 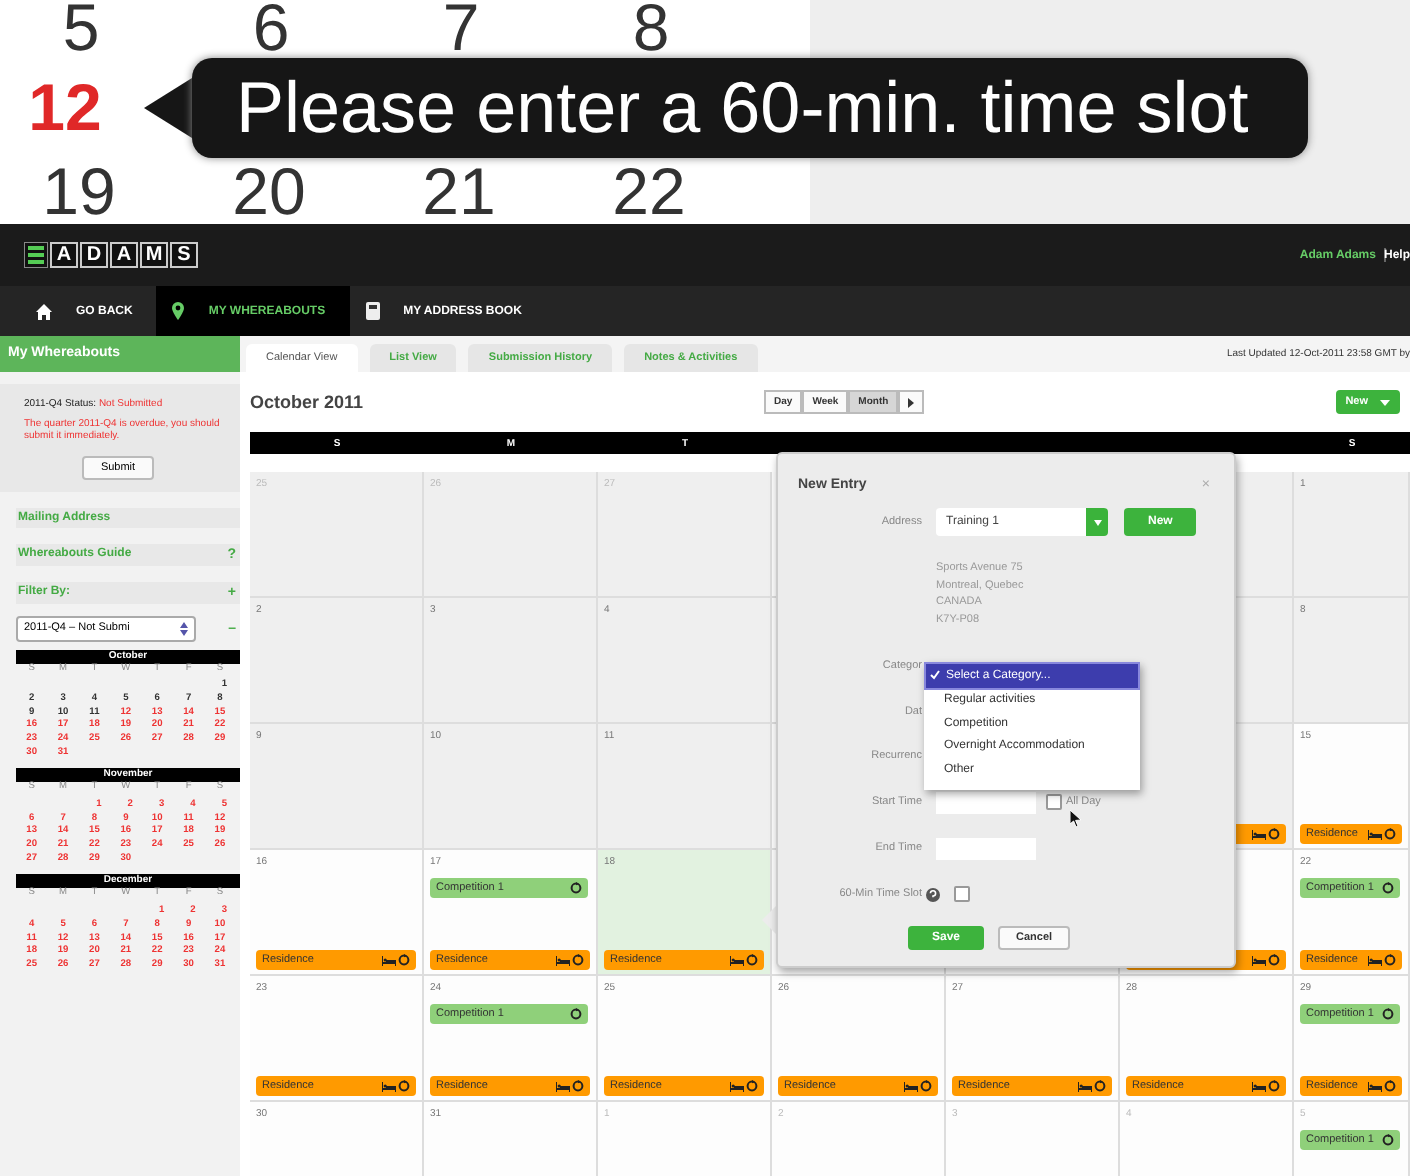 I want to click on calendar-date: 7, so click(x=461, y=29).